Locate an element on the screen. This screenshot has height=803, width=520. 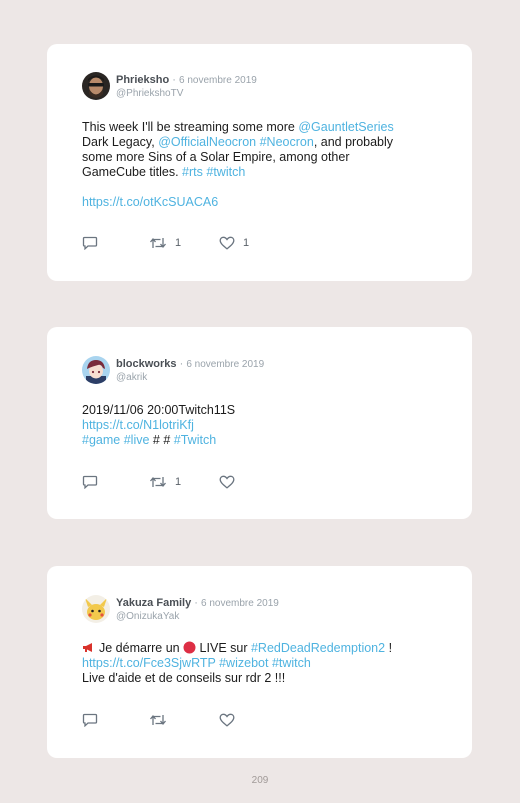
like-button: 1 is located at coordinates (234, 243).